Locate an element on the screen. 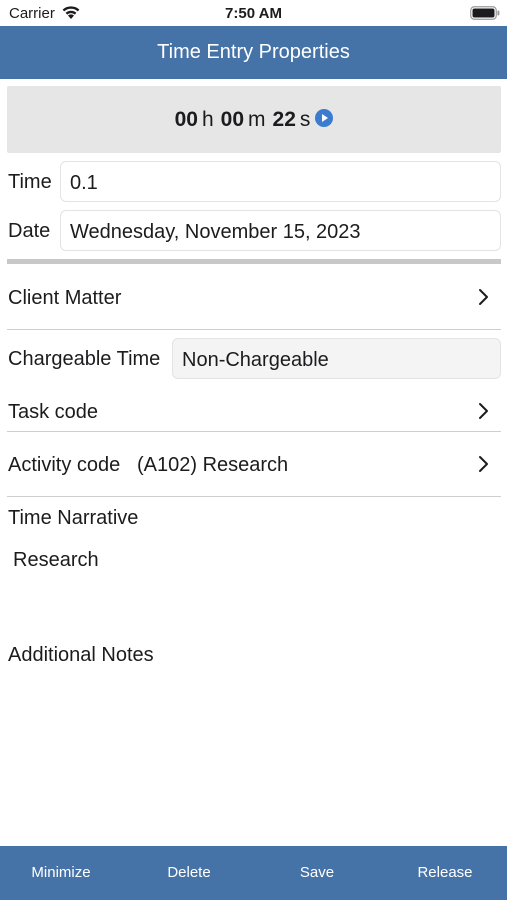 The height and width of the screenshot is (900, 507). date-field: Wednesday, November 15, 2023 is located at coordinates (280, 230).